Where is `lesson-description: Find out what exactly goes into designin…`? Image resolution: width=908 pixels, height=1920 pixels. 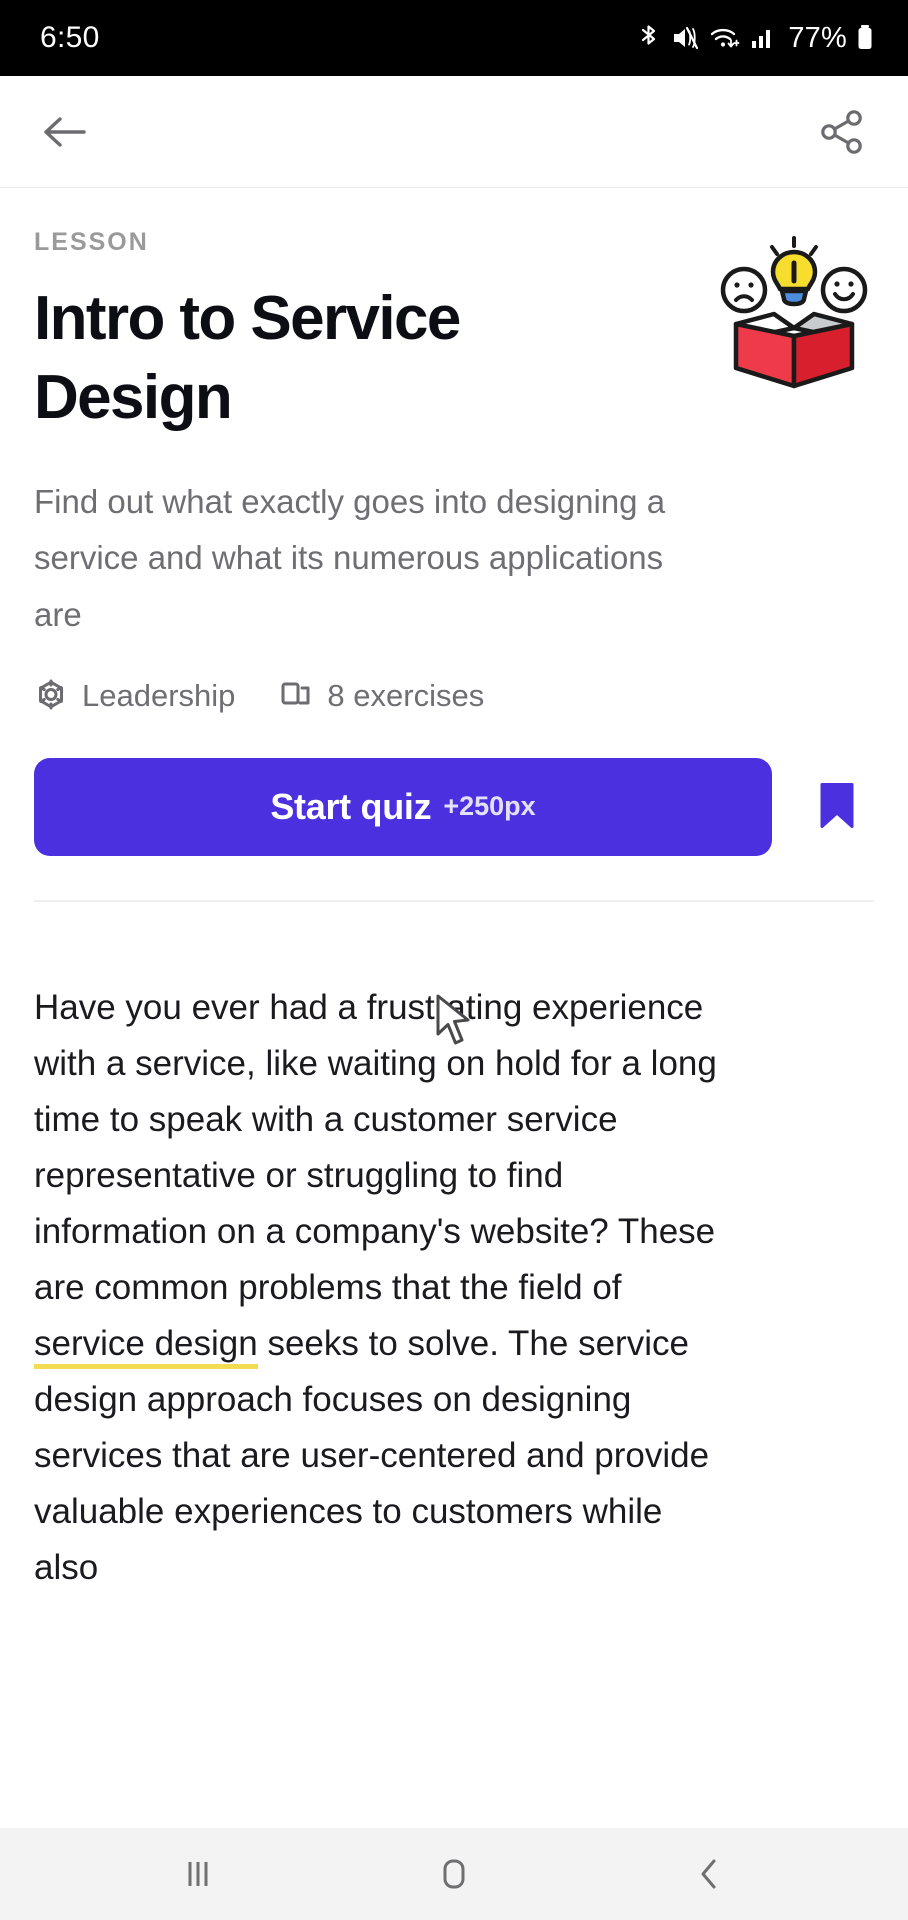
lesson-description: Find out what exactly goes into designin… is located at coordinates (350, 558).